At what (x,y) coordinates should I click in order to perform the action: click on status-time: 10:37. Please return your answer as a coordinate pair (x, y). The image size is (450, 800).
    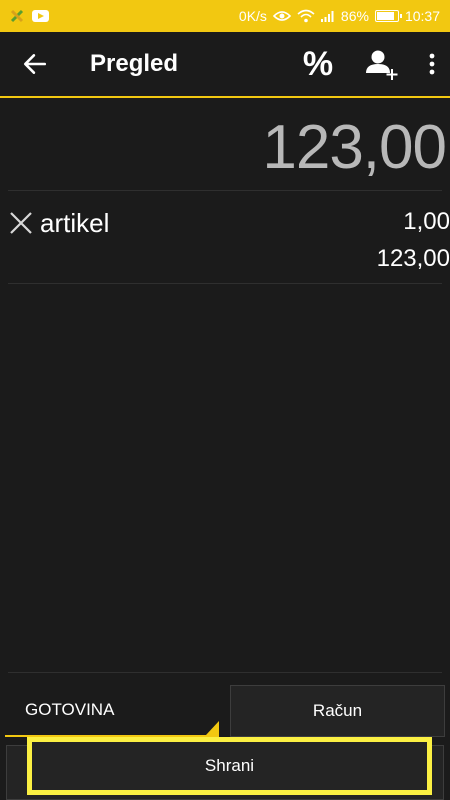
    Looking at the image, I should click on (422, 16).